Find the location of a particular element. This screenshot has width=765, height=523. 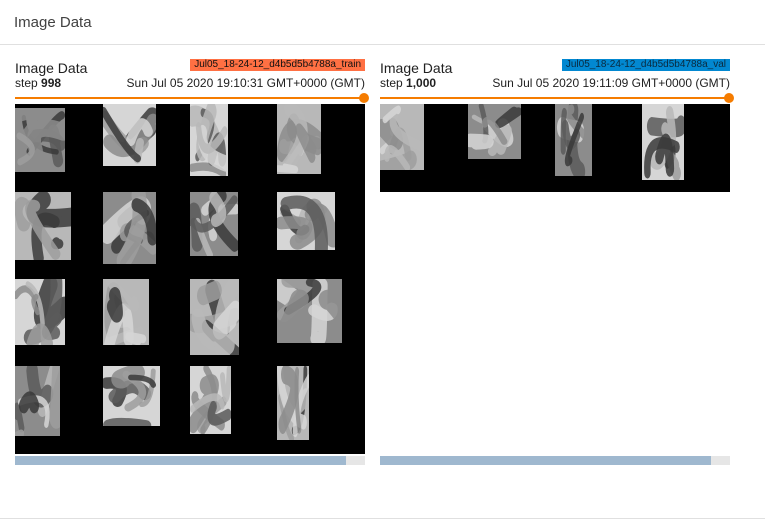

run-tag-val: Jul05_18-24-12_d4b5d5b4788a_val is located at coordinates (645, 65).